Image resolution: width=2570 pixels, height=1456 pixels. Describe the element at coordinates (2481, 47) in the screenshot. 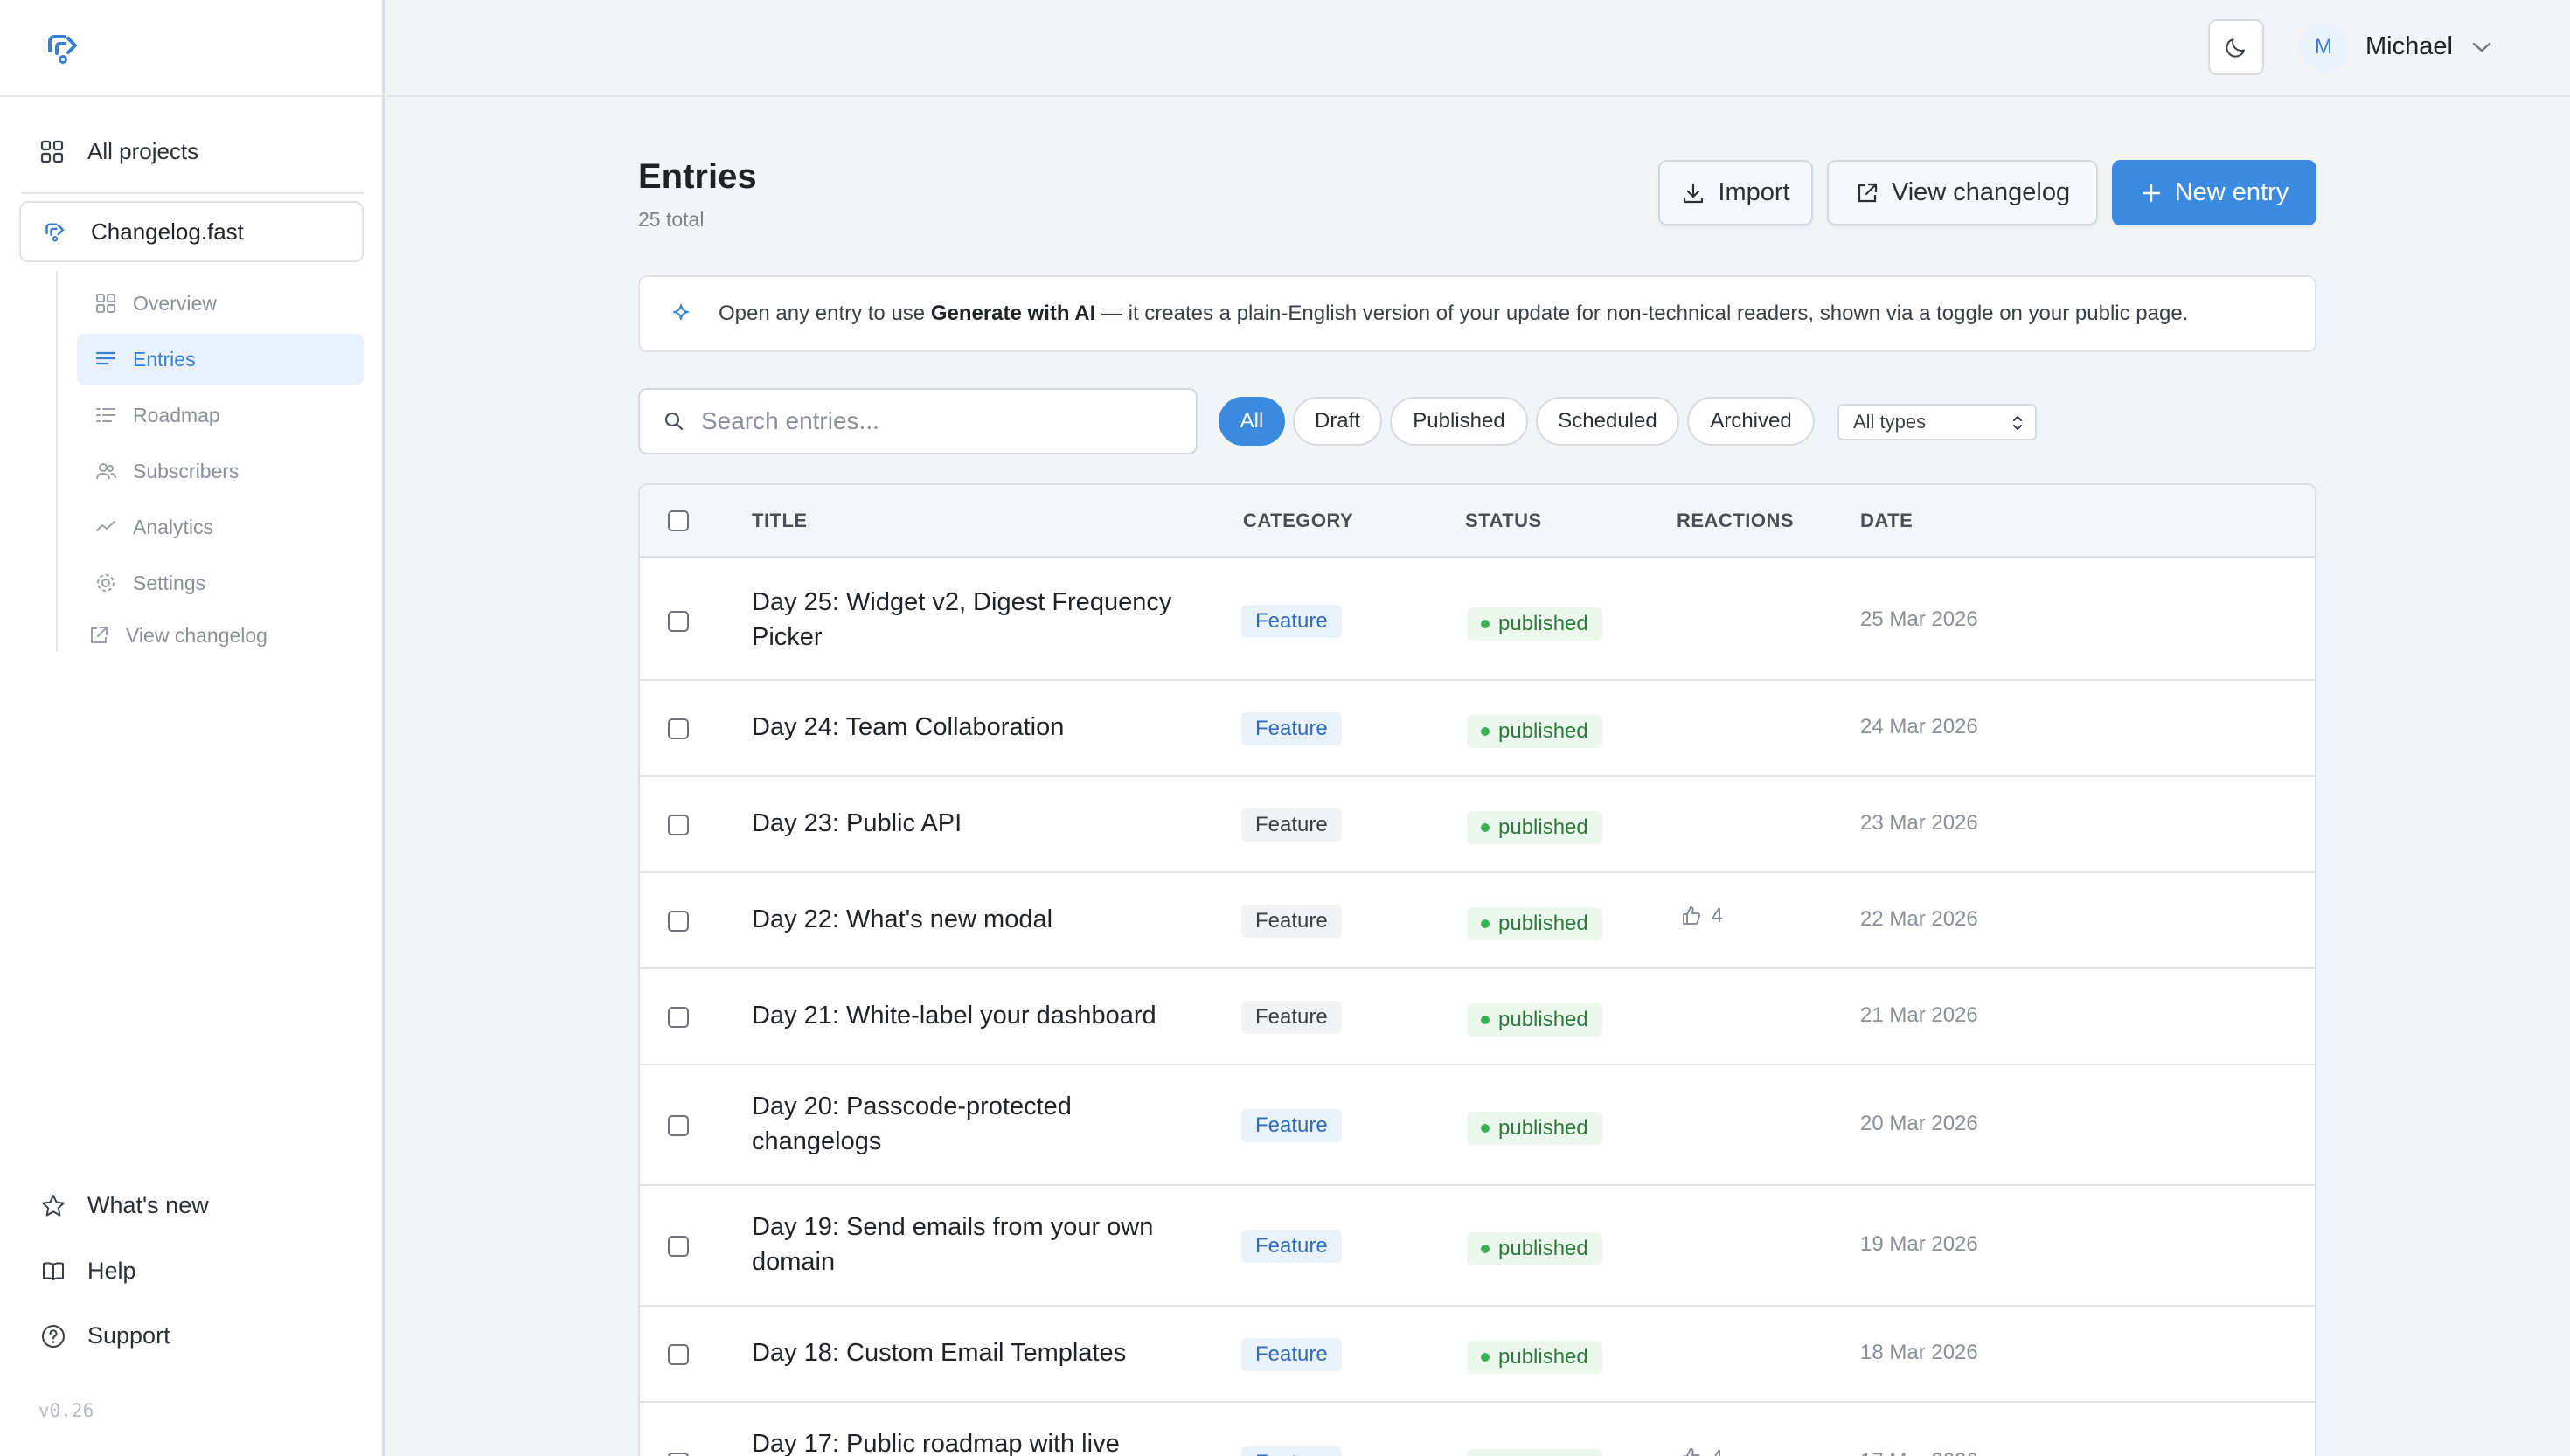

I see `chevron-down-icon` at that location.